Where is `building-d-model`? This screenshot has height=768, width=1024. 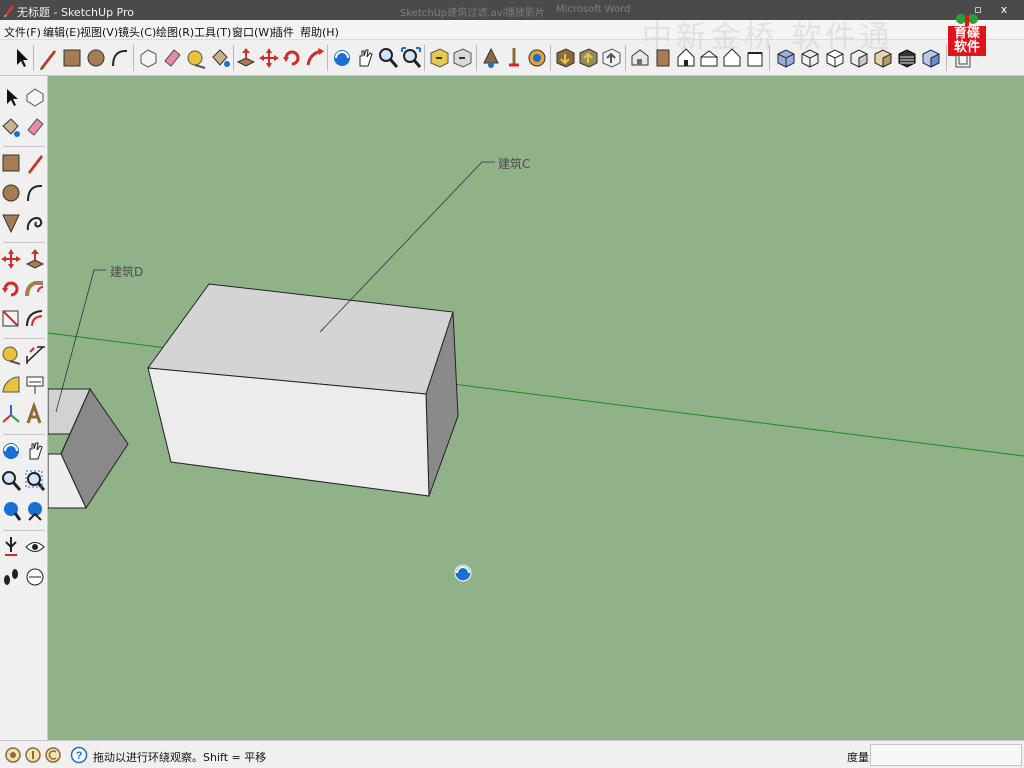 building-d-model is located at coordinates (88, 448).